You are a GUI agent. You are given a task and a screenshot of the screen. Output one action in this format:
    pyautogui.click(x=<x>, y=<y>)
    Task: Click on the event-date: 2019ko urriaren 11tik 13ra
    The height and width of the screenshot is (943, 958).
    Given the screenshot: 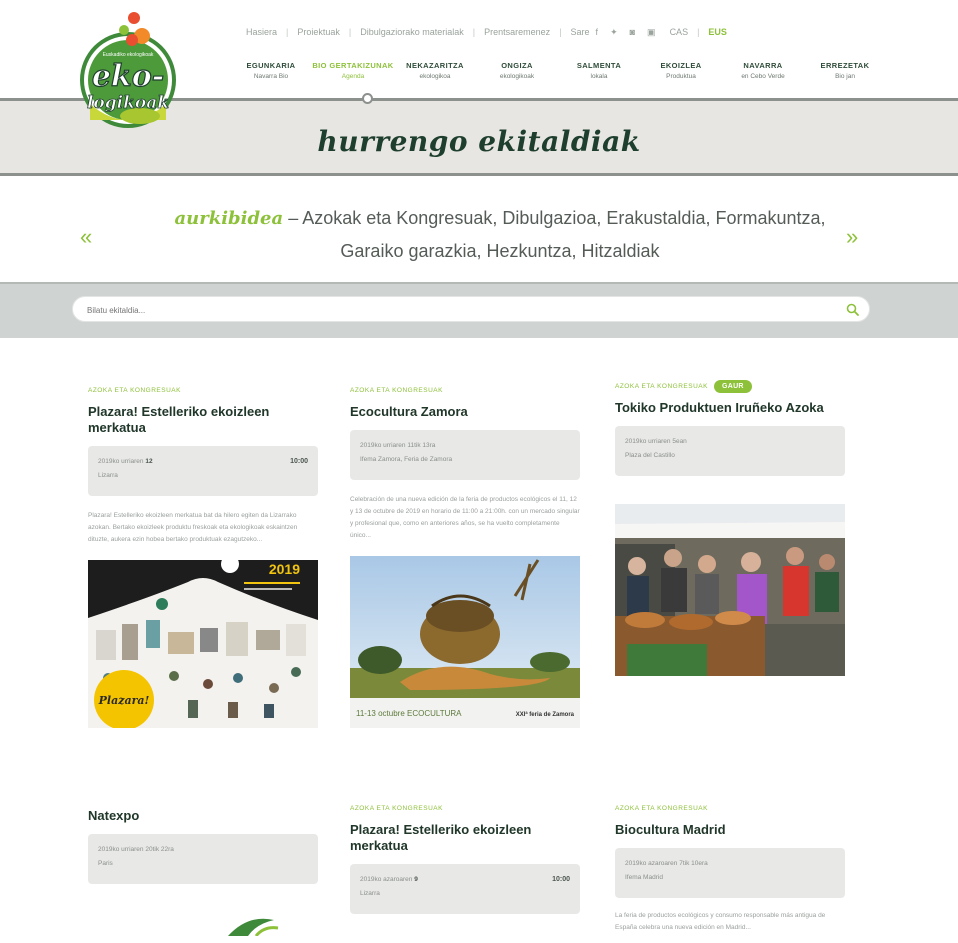 What is the action you would take?
    pyautogui.click(x=398, y=445)
    